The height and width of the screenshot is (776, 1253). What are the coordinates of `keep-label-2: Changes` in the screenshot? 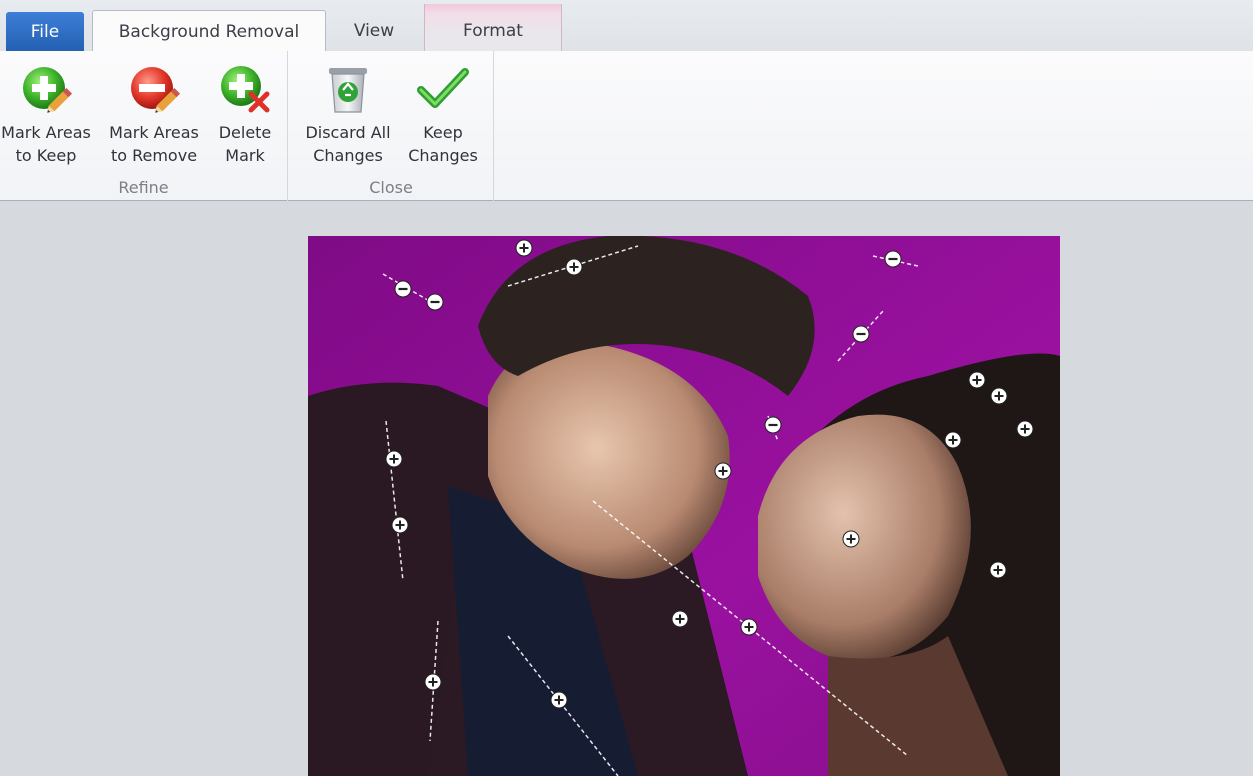 It's located at (443, 155).